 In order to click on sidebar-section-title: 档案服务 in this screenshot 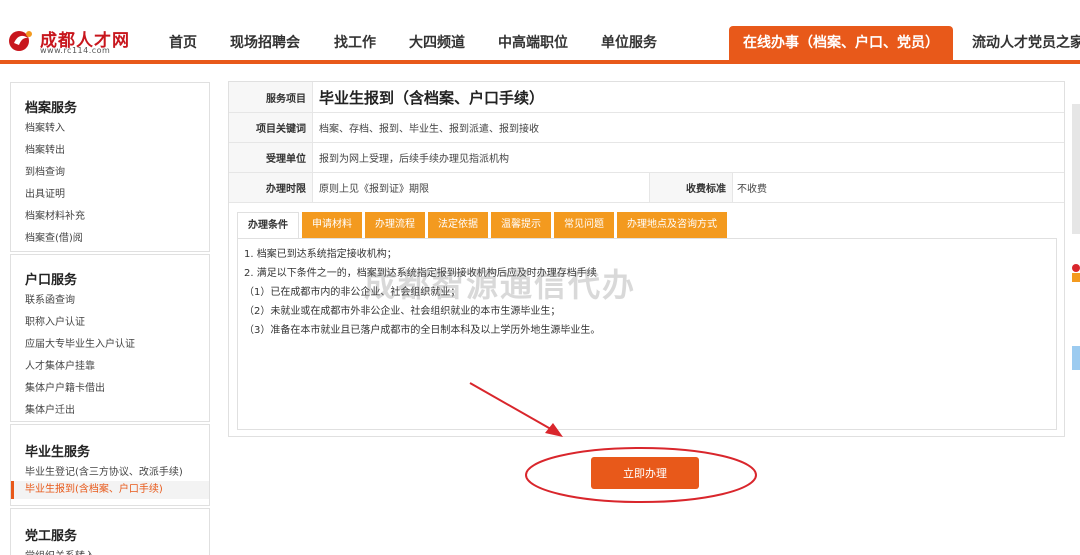, I will do `click(51, 108)`.